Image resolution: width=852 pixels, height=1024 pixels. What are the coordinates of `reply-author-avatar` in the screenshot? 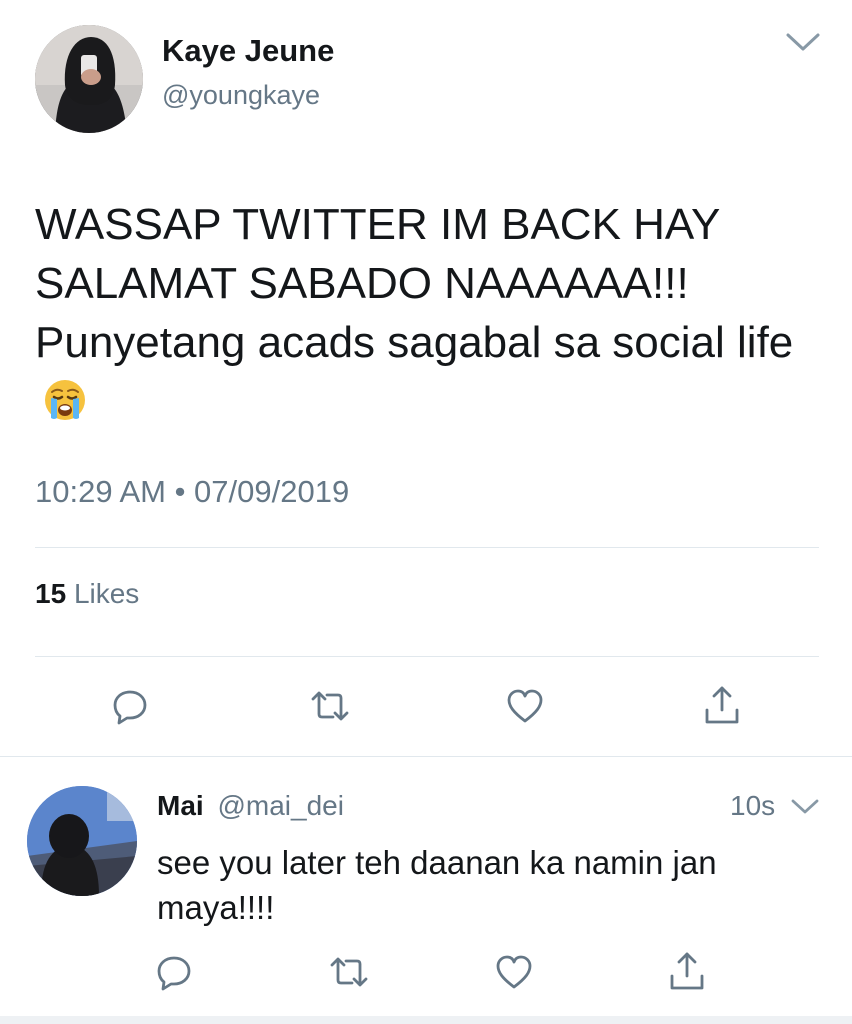 It's located at (82, 841).